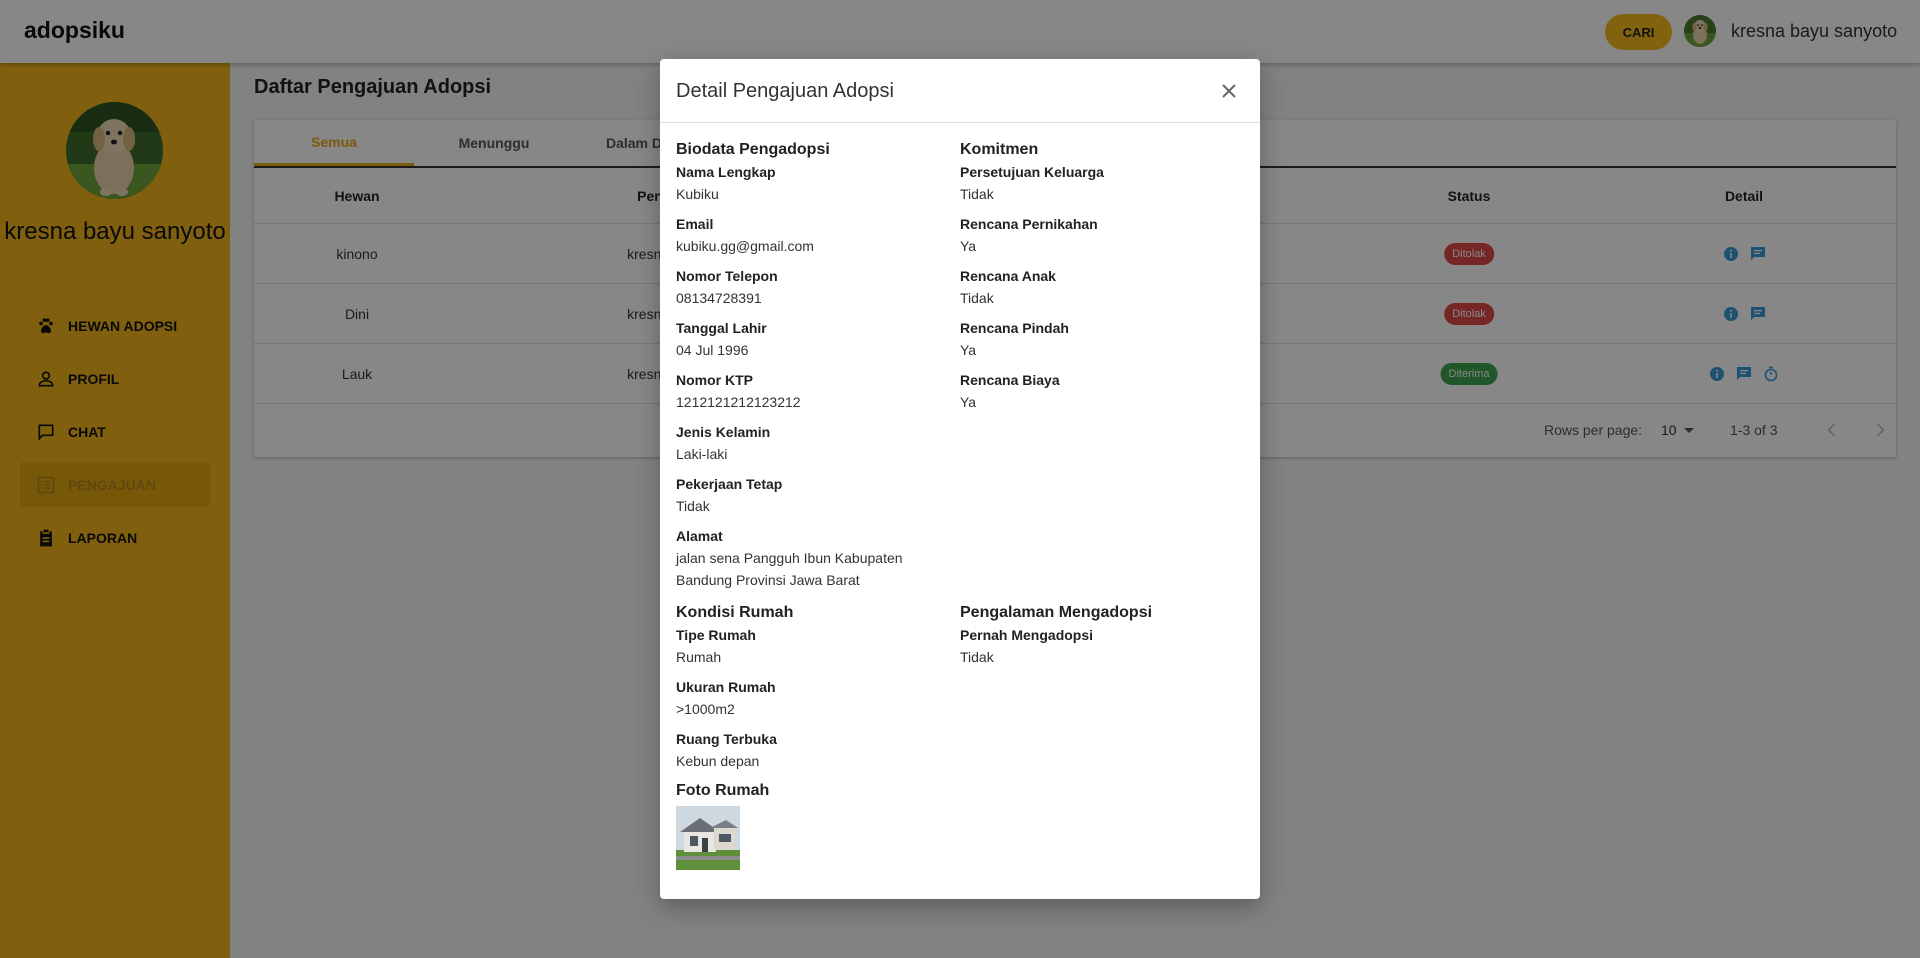 The image size is (1920, 958). I want to click on field-jenis-kelamin: Jenis Kelamin Laki-laki, so click(818, 443).